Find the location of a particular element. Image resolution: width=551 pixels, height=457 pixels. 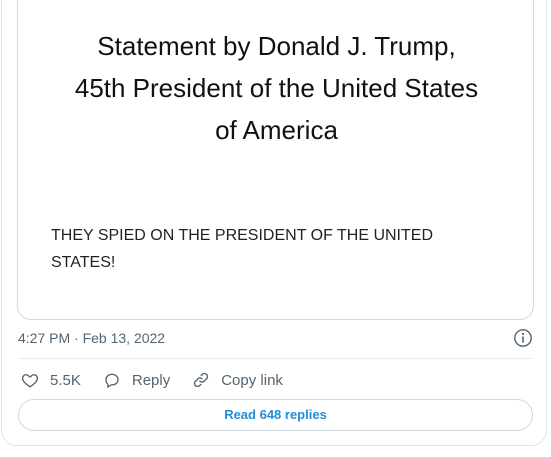

heart-icon is located at coordinates (30, 381).